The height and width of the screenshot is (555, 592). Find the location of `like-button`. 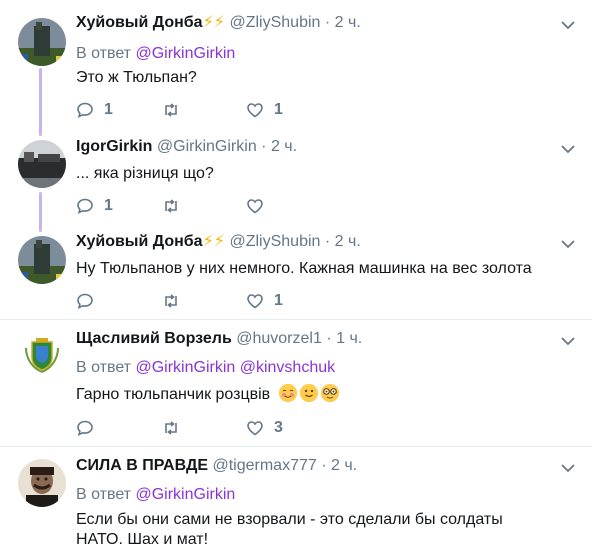

like-button is located at coordinates (260, 206).